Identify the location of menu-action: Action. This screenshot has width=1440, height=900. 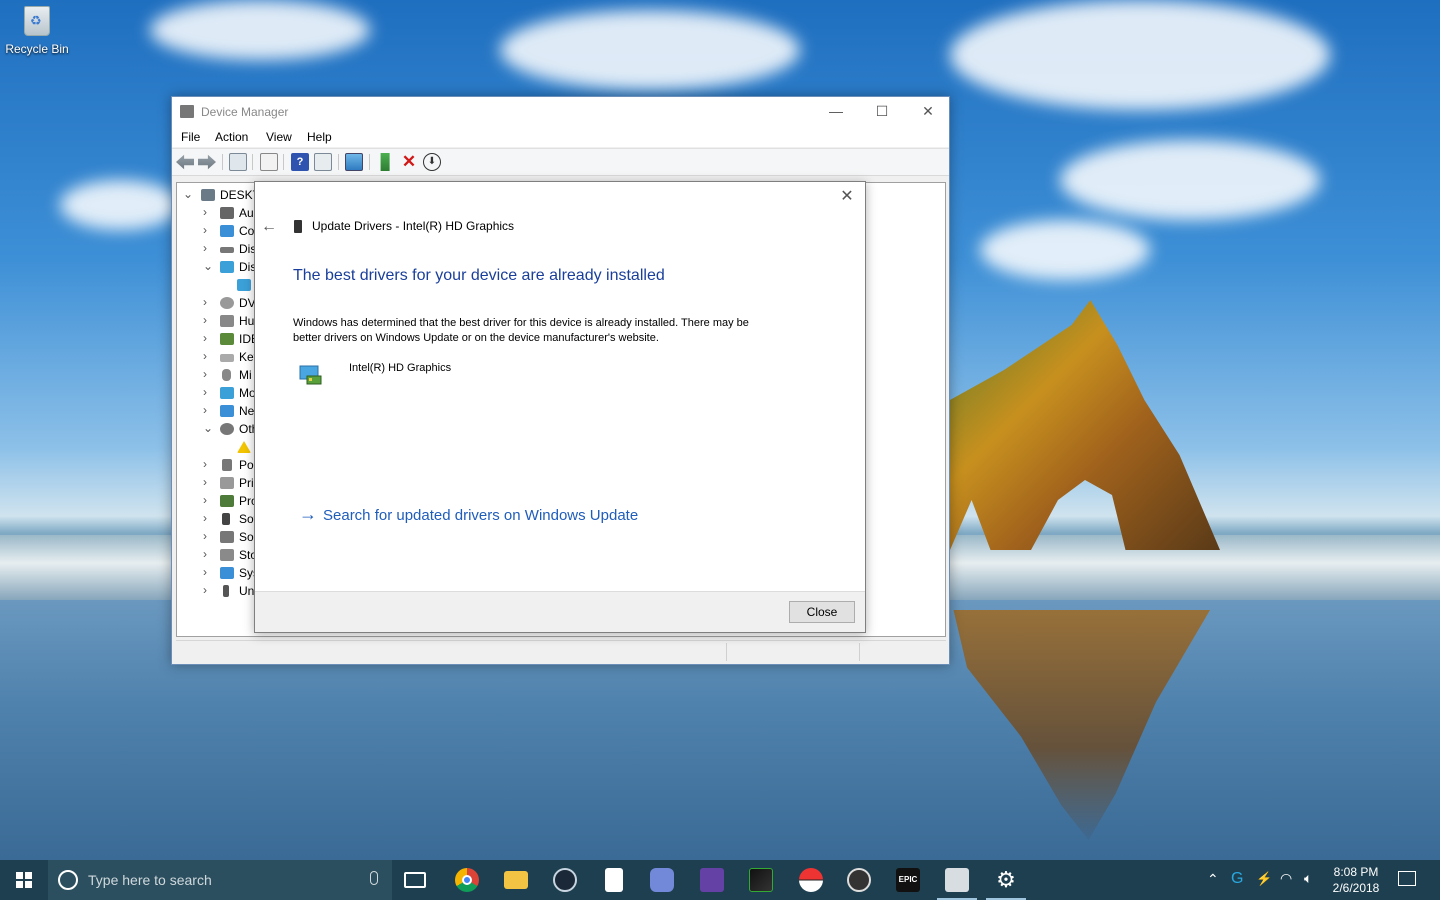
(231, 137).